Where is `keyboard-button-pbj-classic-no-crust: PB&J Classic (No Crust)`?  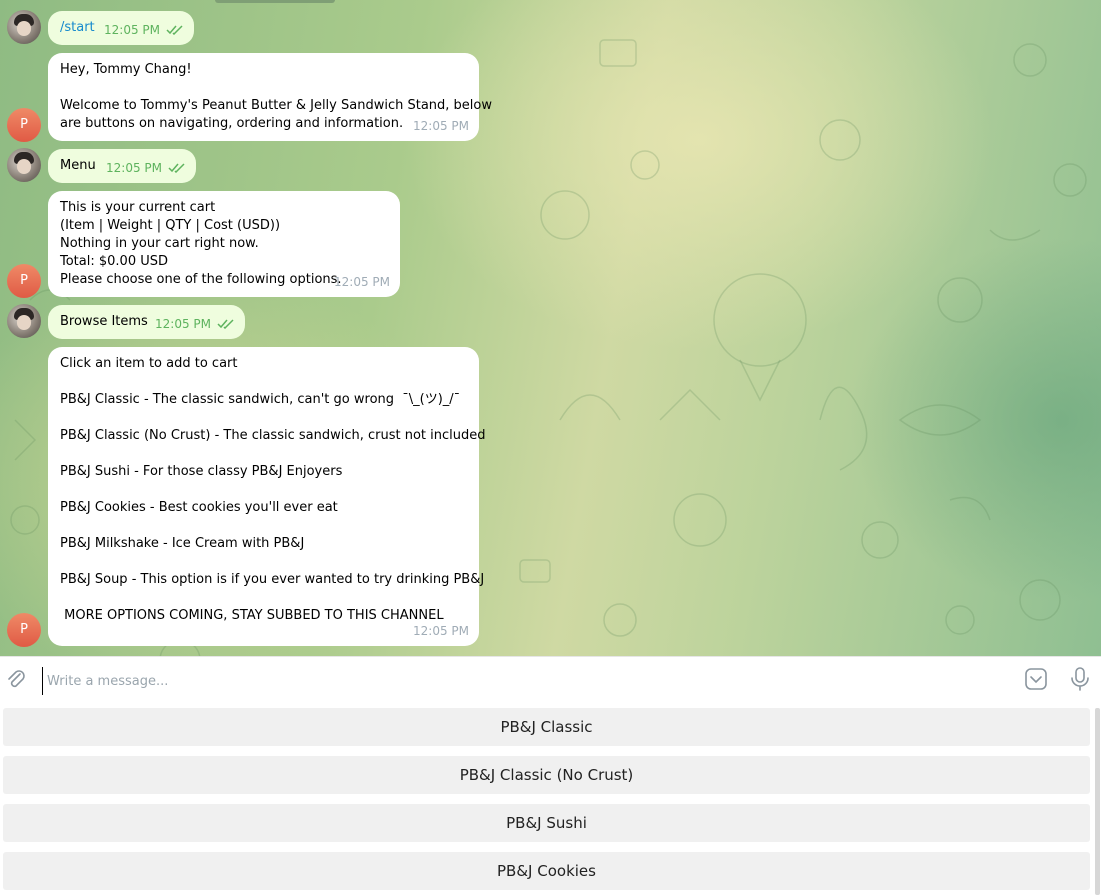
keyboard-button-pbj-classic-no-crust: PB&J Classic (No Crust) is located at coordinates (546, 775).